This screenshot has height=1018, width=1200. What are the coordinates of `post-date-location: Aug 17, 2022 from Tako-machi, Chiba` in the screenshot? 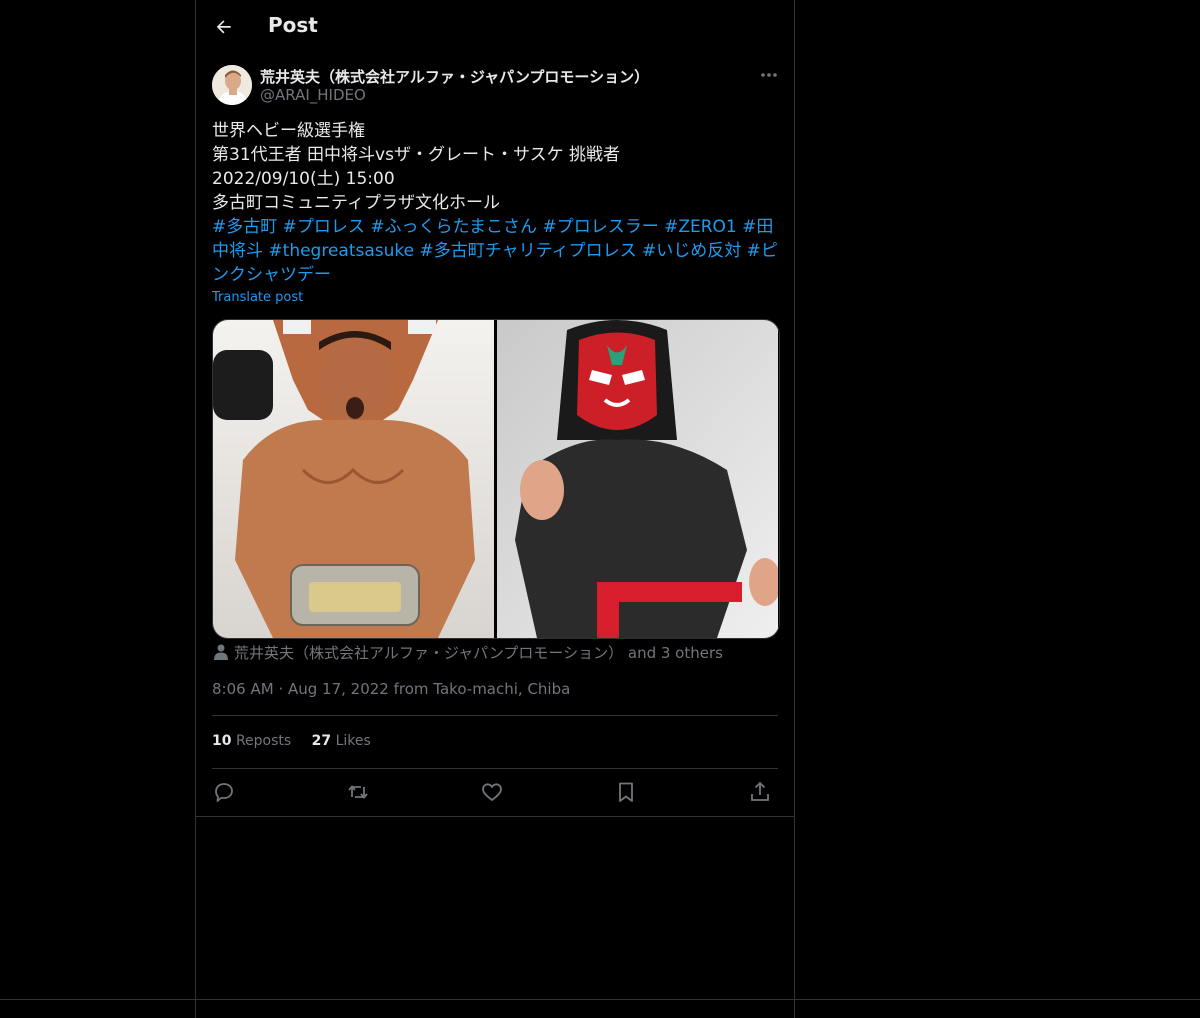 It's located at (429, 689).